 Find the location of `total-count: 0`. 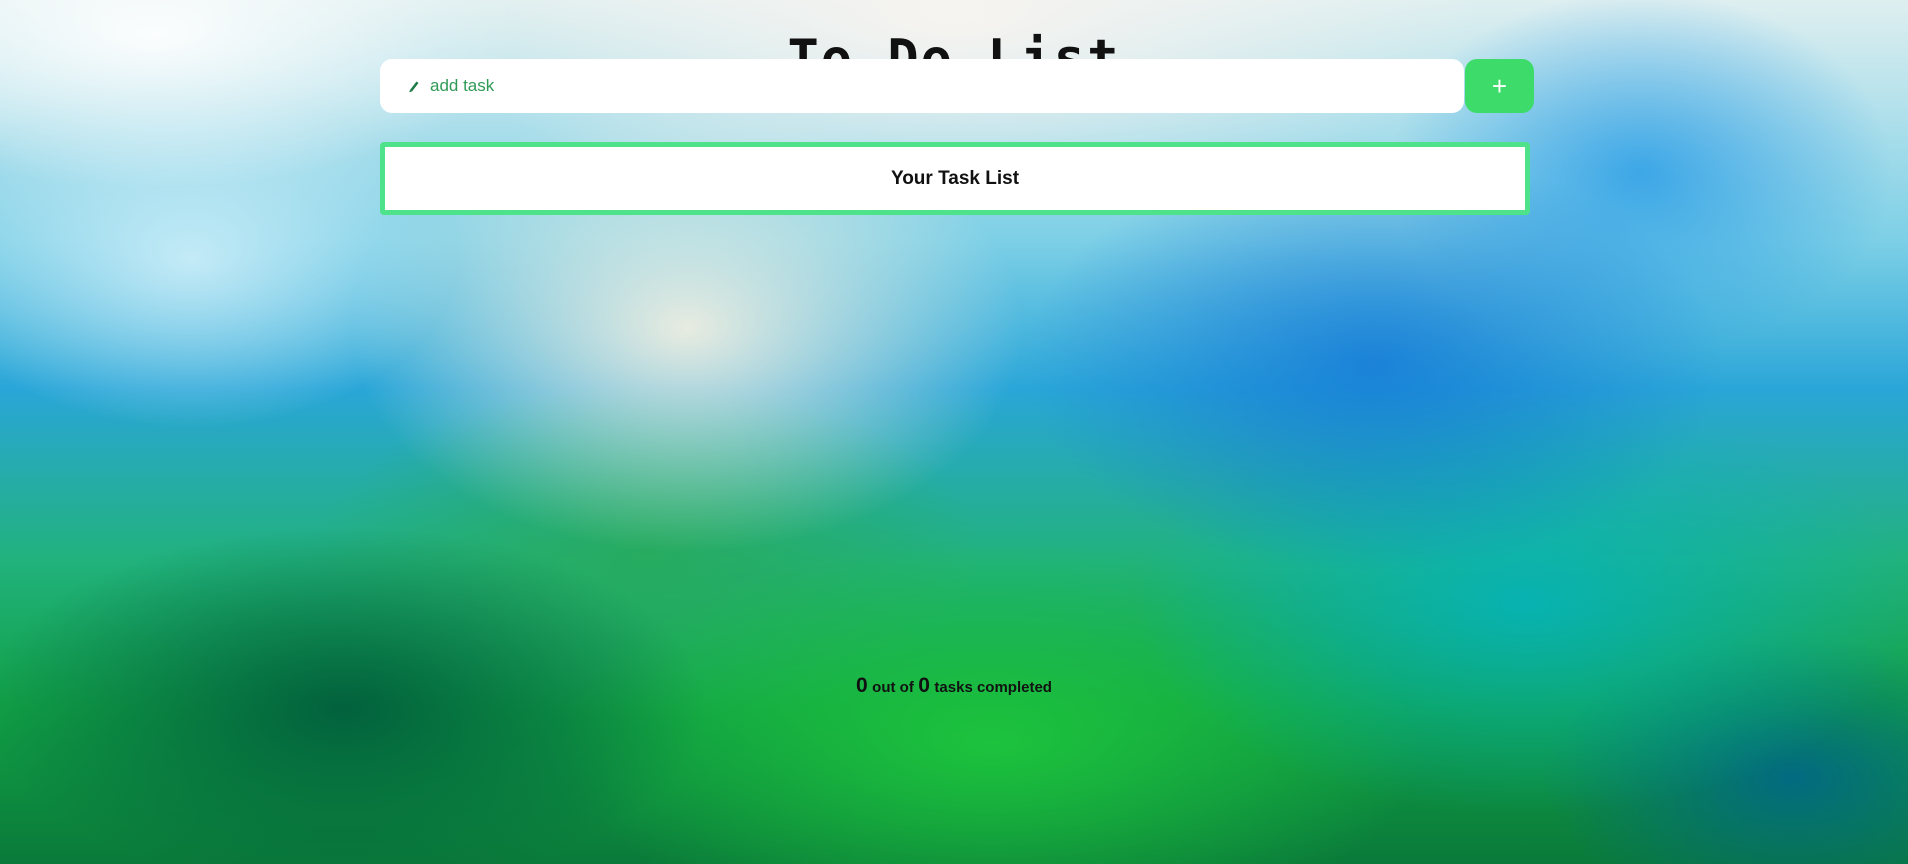

total-count: 0 is located at coordinates (924, 685).